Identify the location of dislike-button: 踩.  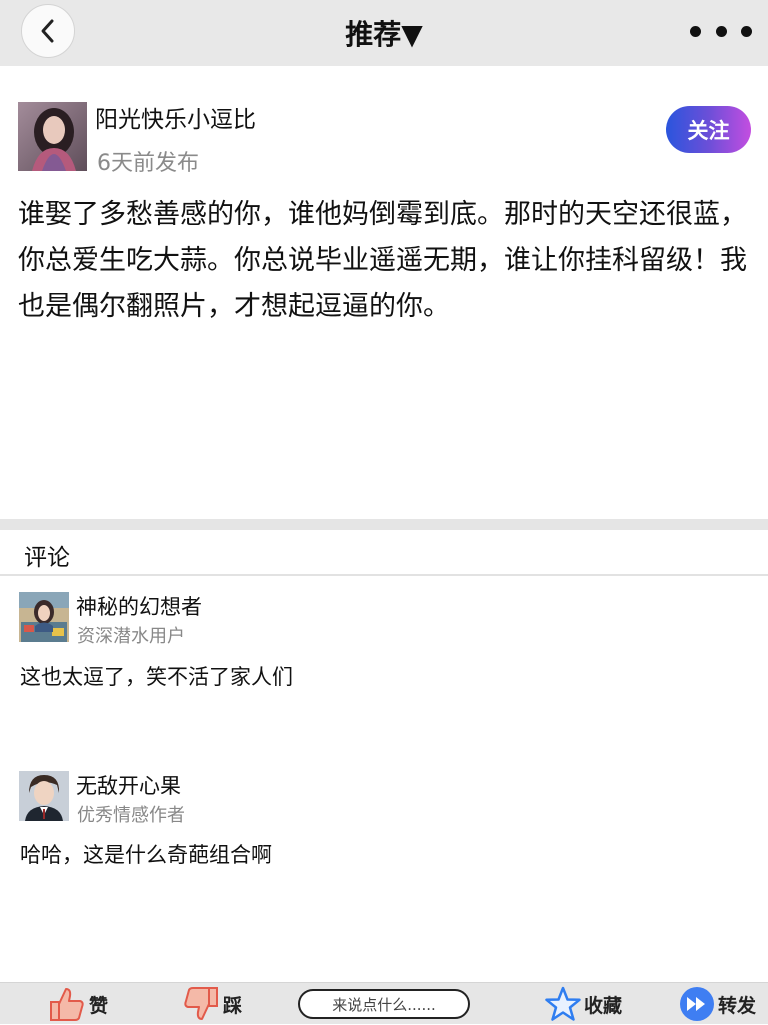
(212, 1004).